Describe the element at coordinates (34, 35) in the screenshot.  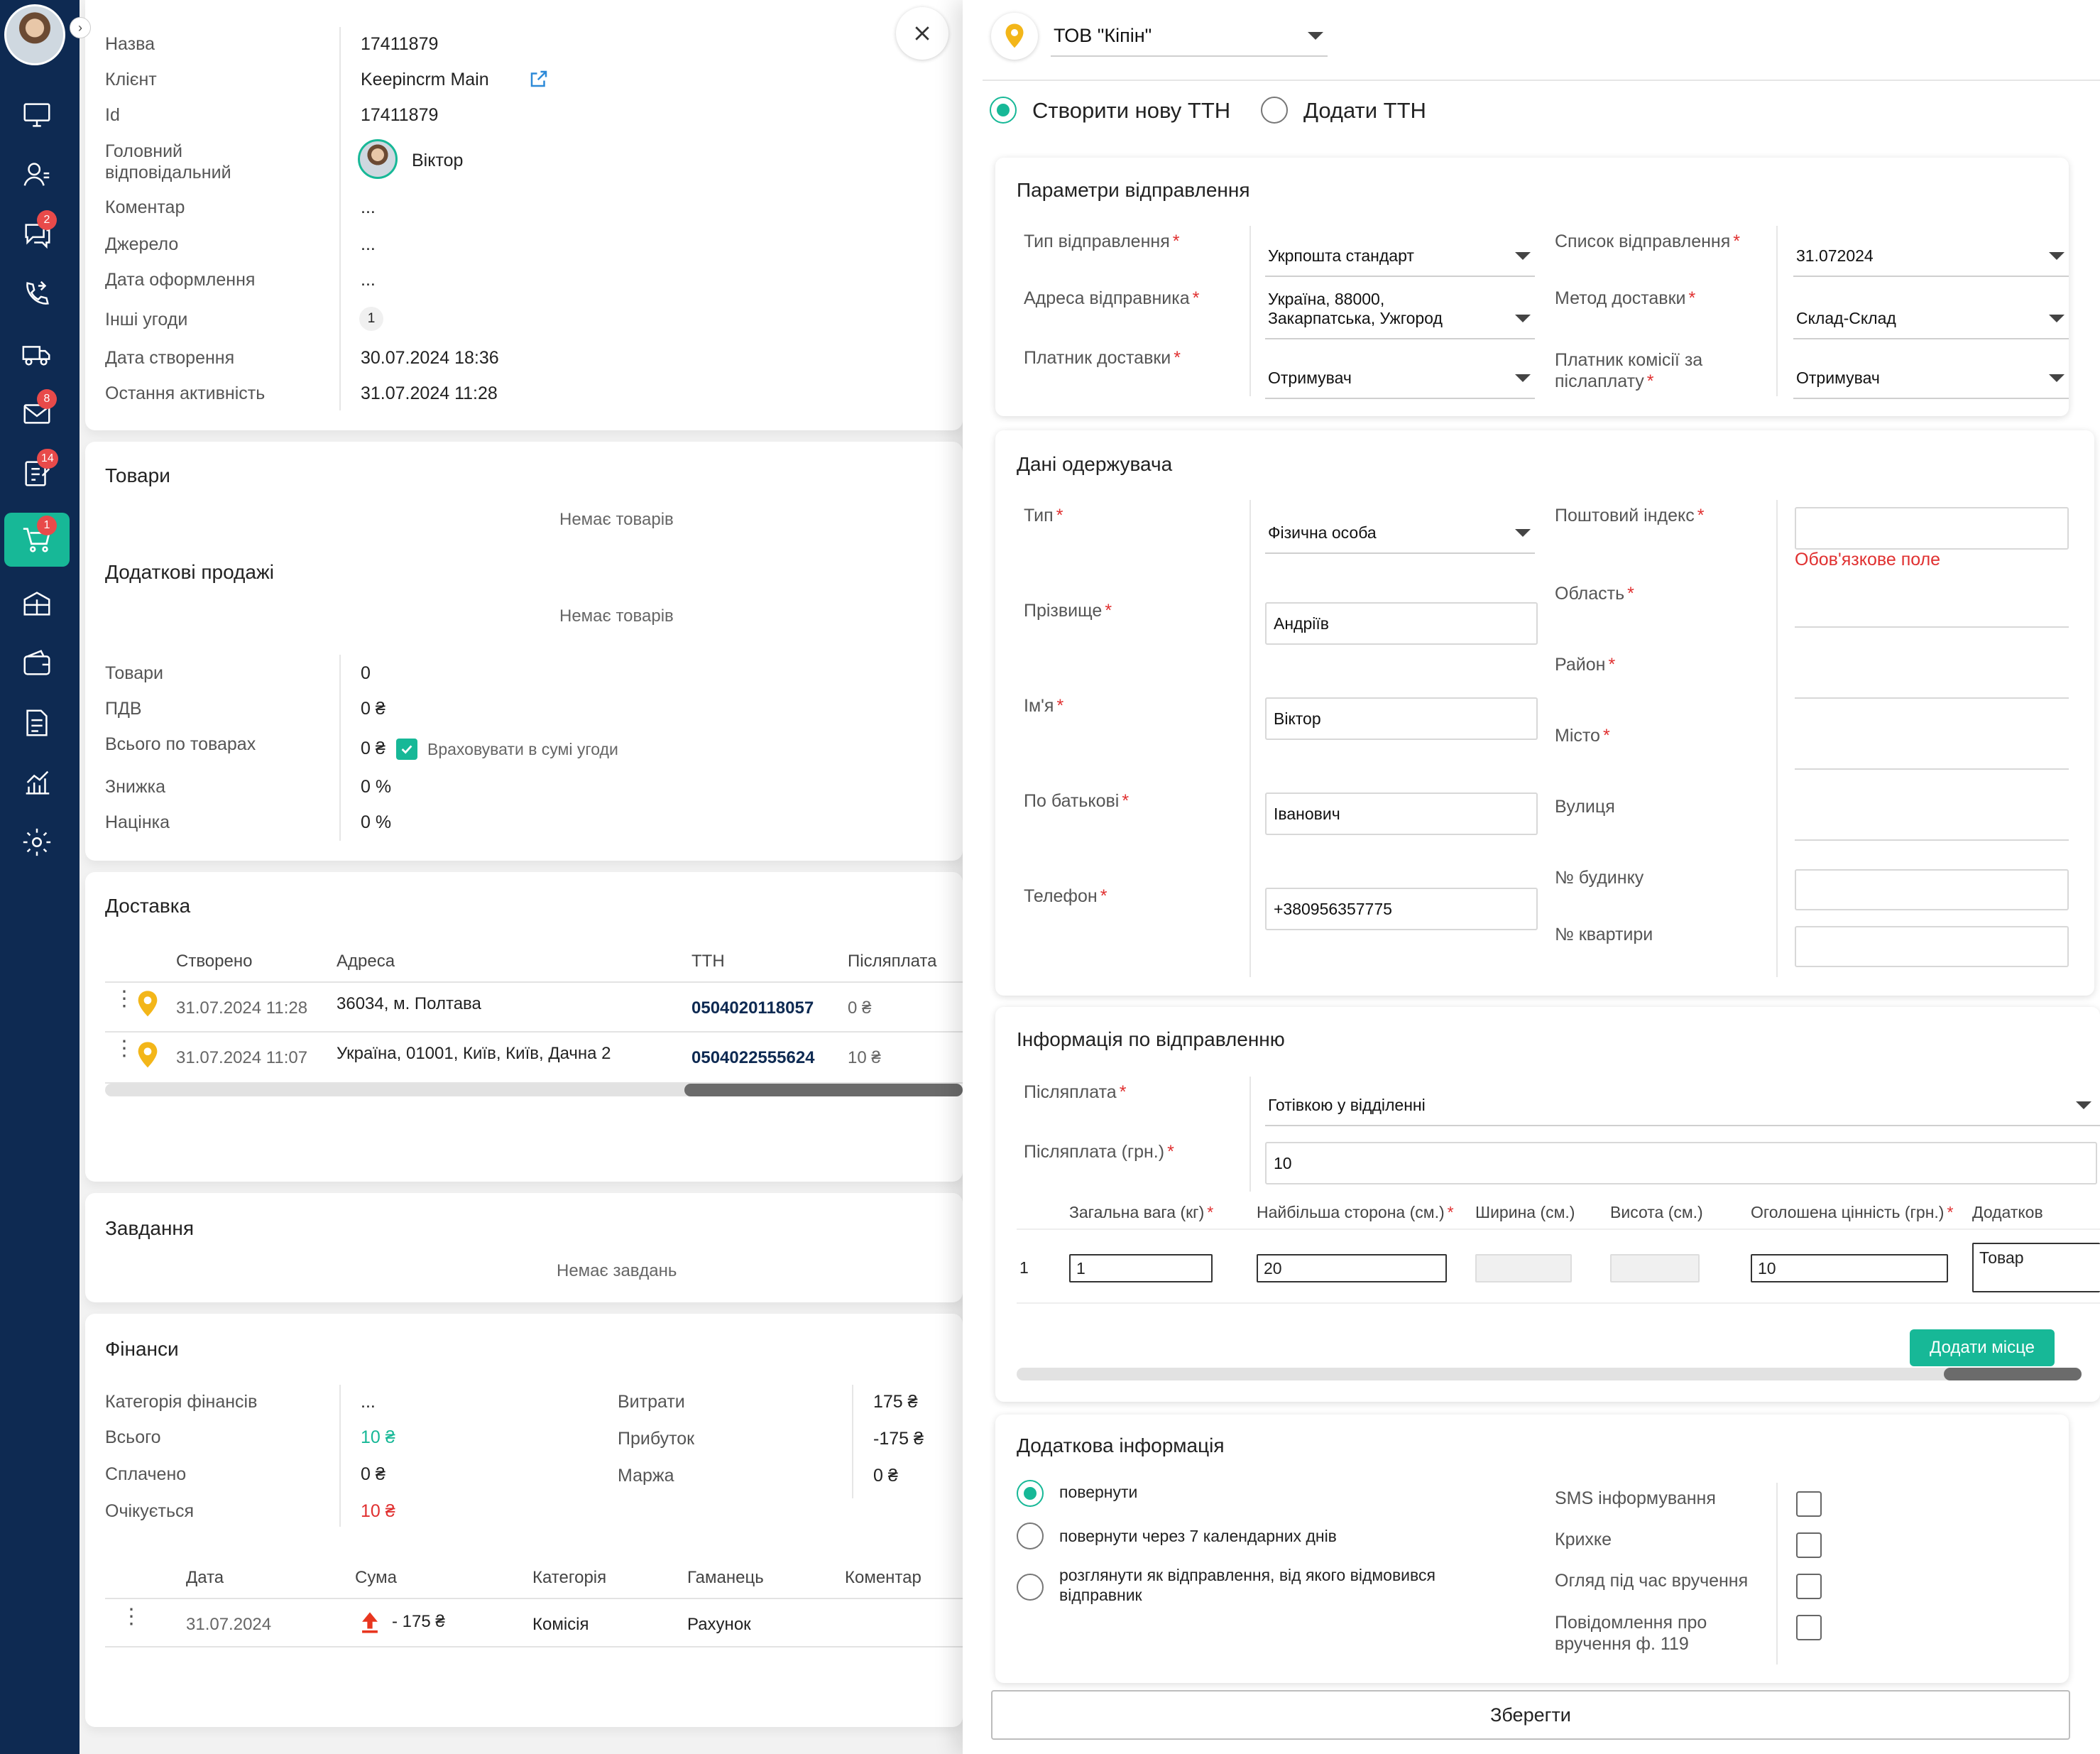
I see `user-avatar` at that location.